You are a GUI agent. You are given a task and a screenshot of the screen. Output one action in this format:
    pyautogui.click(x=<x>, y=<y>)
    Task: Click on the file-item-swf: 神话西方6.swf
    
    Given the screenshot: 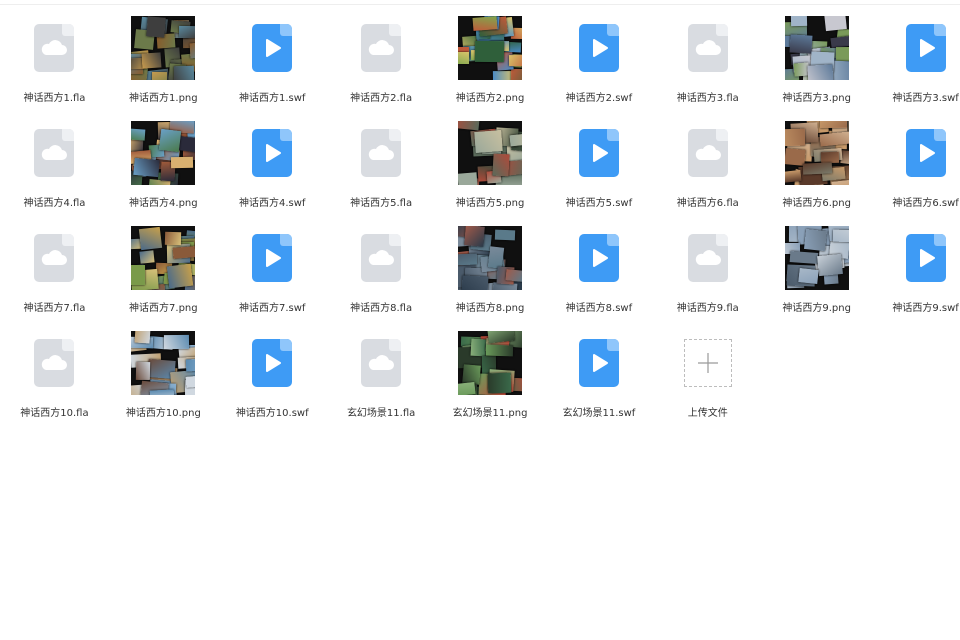 What is the action you would take?
    pyautogui.click(x=915, y=171)
    